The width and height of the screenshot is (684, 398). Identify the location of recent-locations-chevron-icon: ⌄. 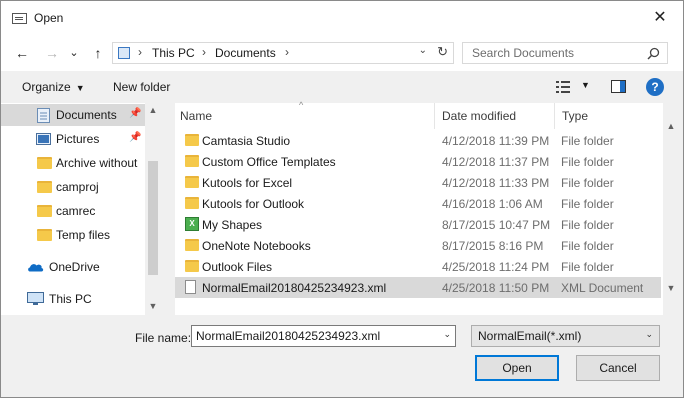
(74, 53).